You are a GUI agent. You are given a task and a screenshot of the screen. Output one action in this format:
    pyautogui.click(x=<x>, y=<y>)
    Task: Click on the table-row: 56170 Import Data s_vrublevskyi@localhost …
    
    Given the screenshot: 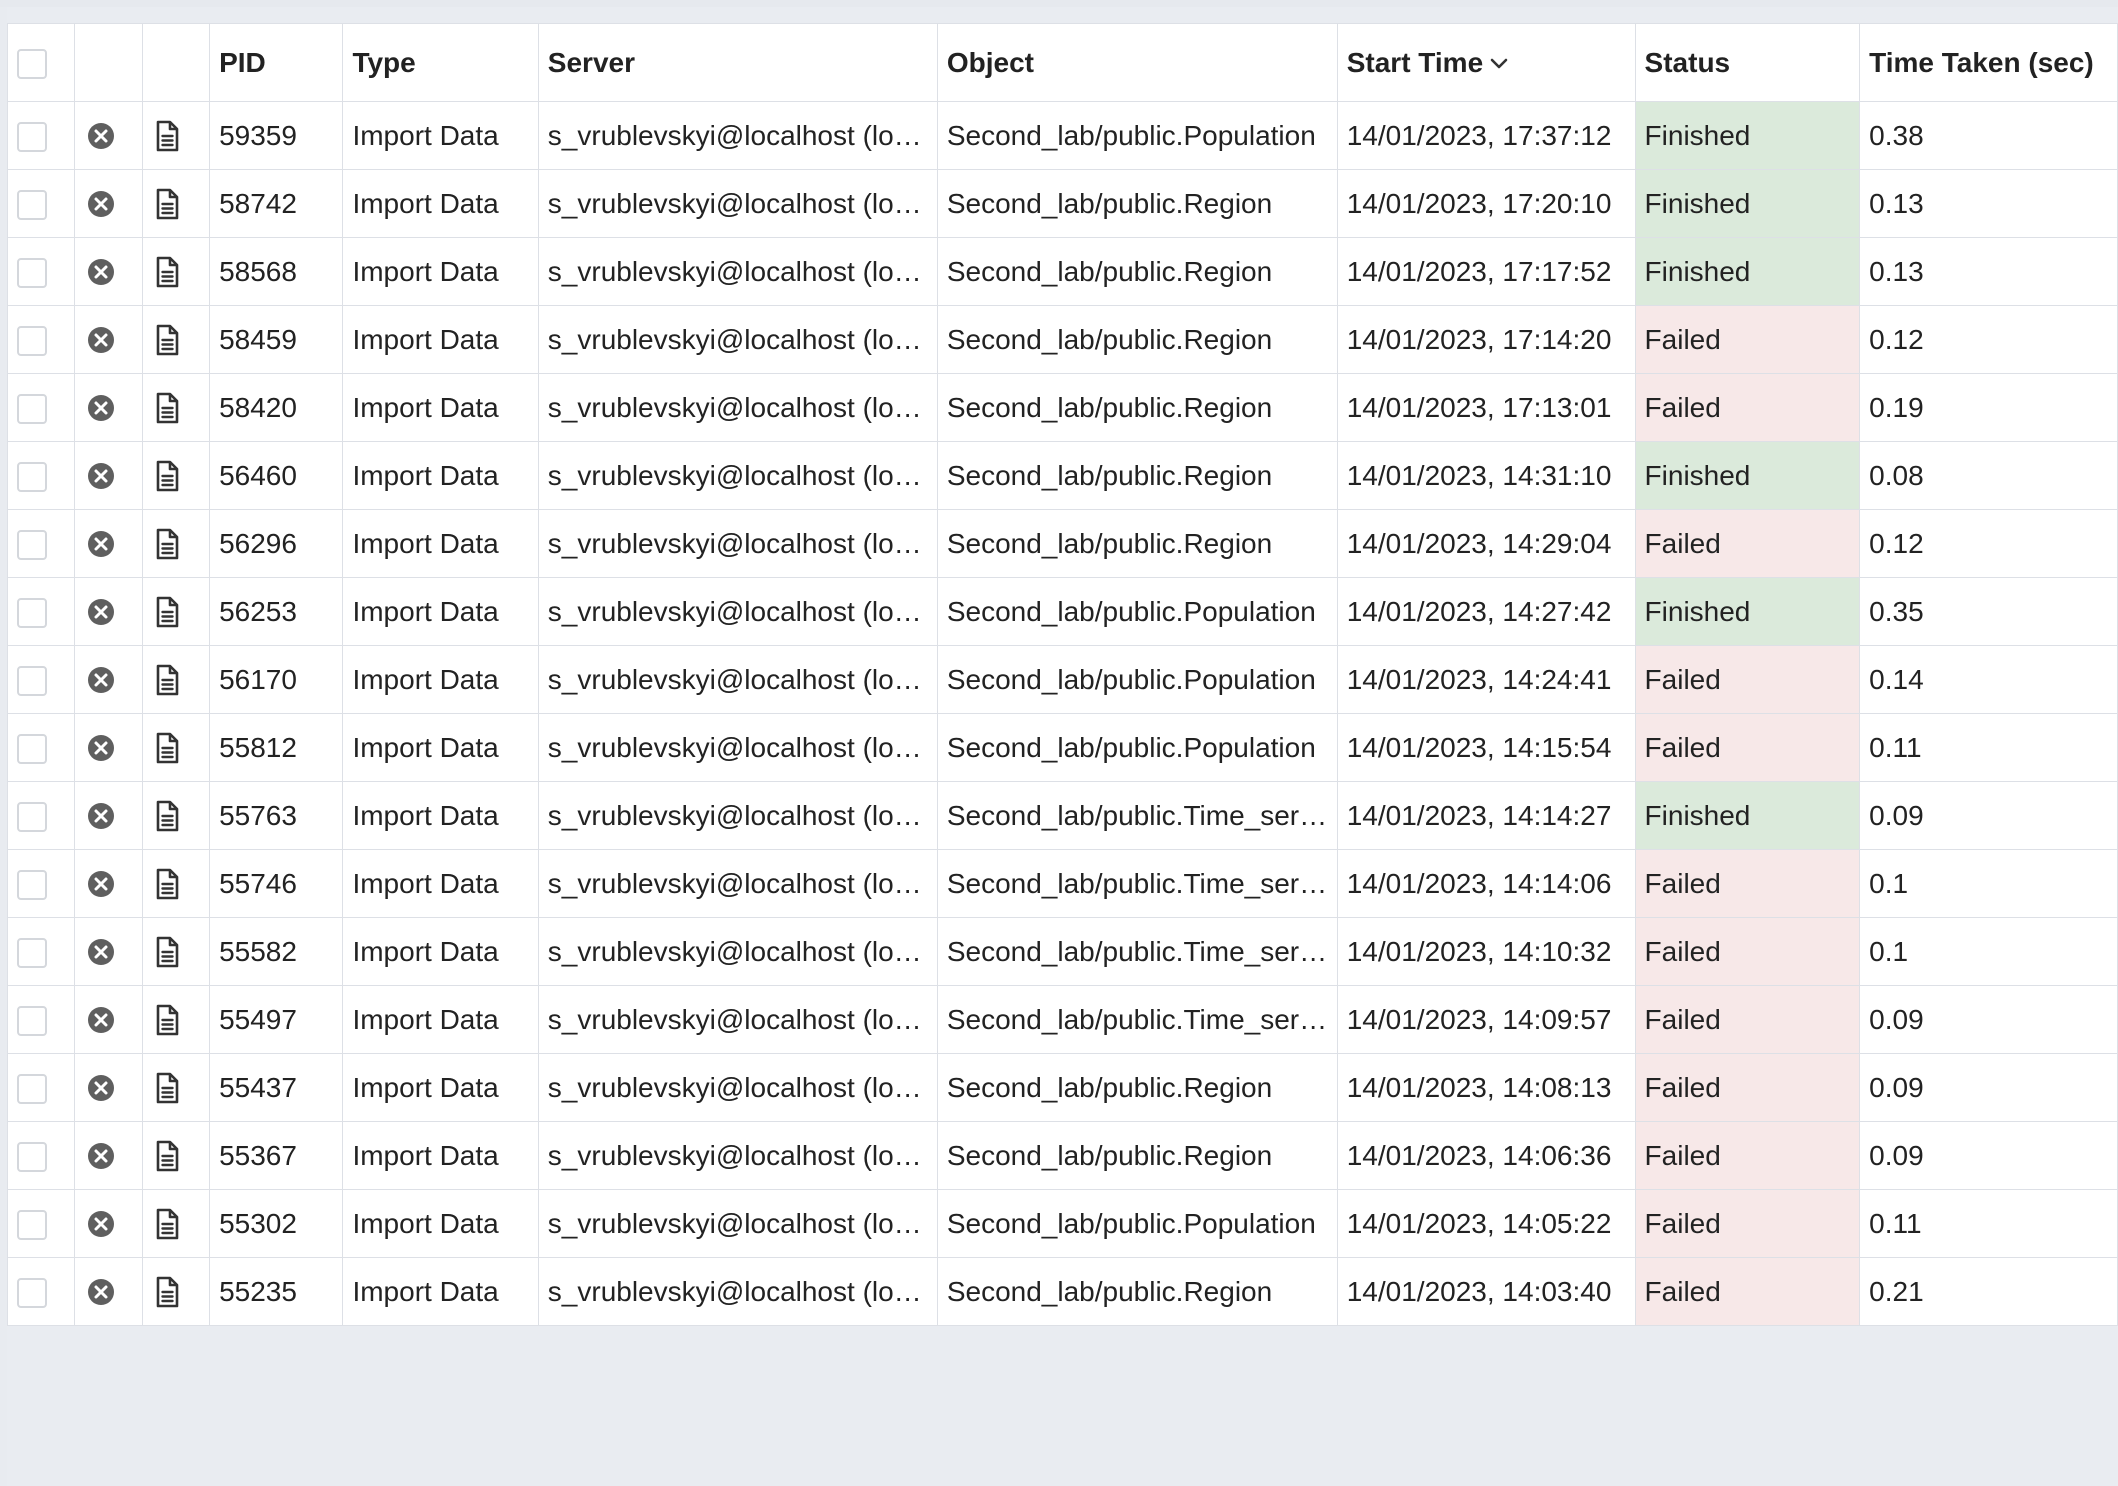 What is the action you would take?
    pyautogui.click(x=1062, y=679)
    